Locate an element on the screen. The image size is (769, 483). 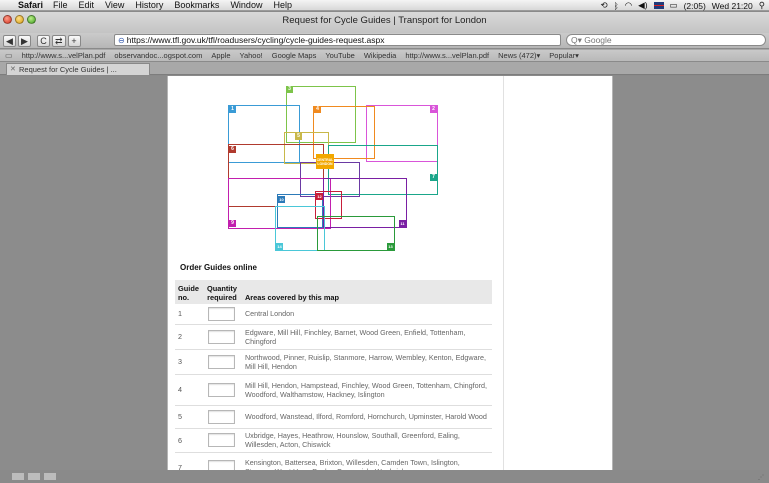
bookmark-item: Google Maps is located at coordinates (294, 55).